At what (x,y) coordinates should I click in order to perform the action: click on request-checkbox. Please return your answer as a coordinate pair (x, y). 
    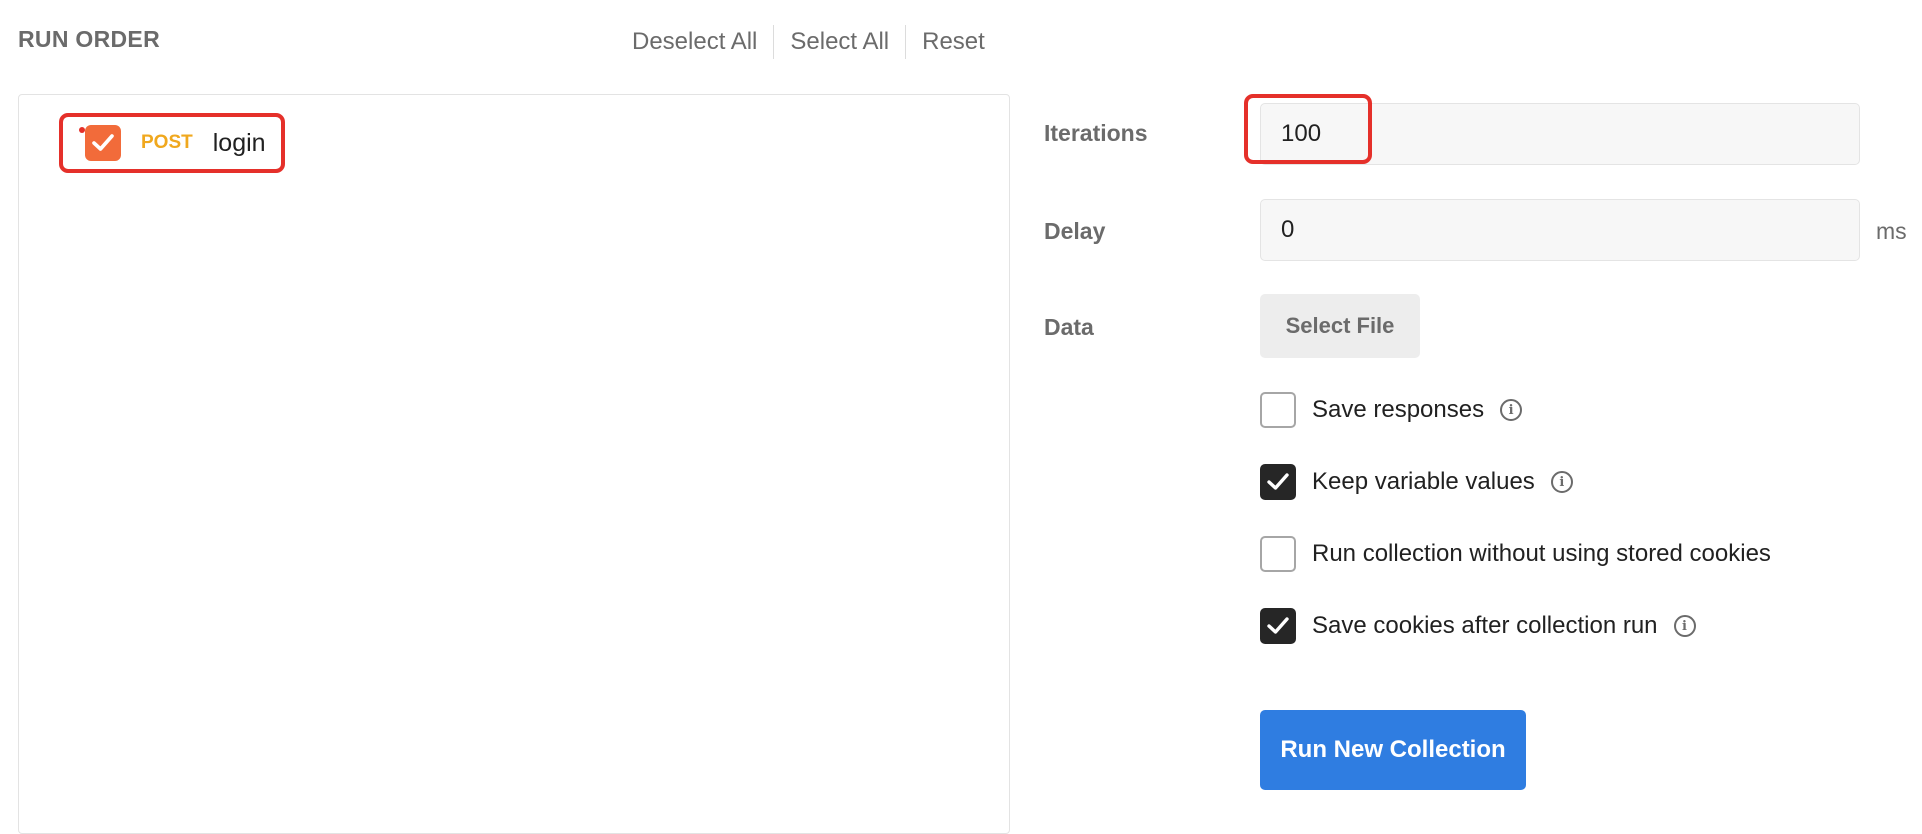
    Looking at the image, I should click on (103, 143).